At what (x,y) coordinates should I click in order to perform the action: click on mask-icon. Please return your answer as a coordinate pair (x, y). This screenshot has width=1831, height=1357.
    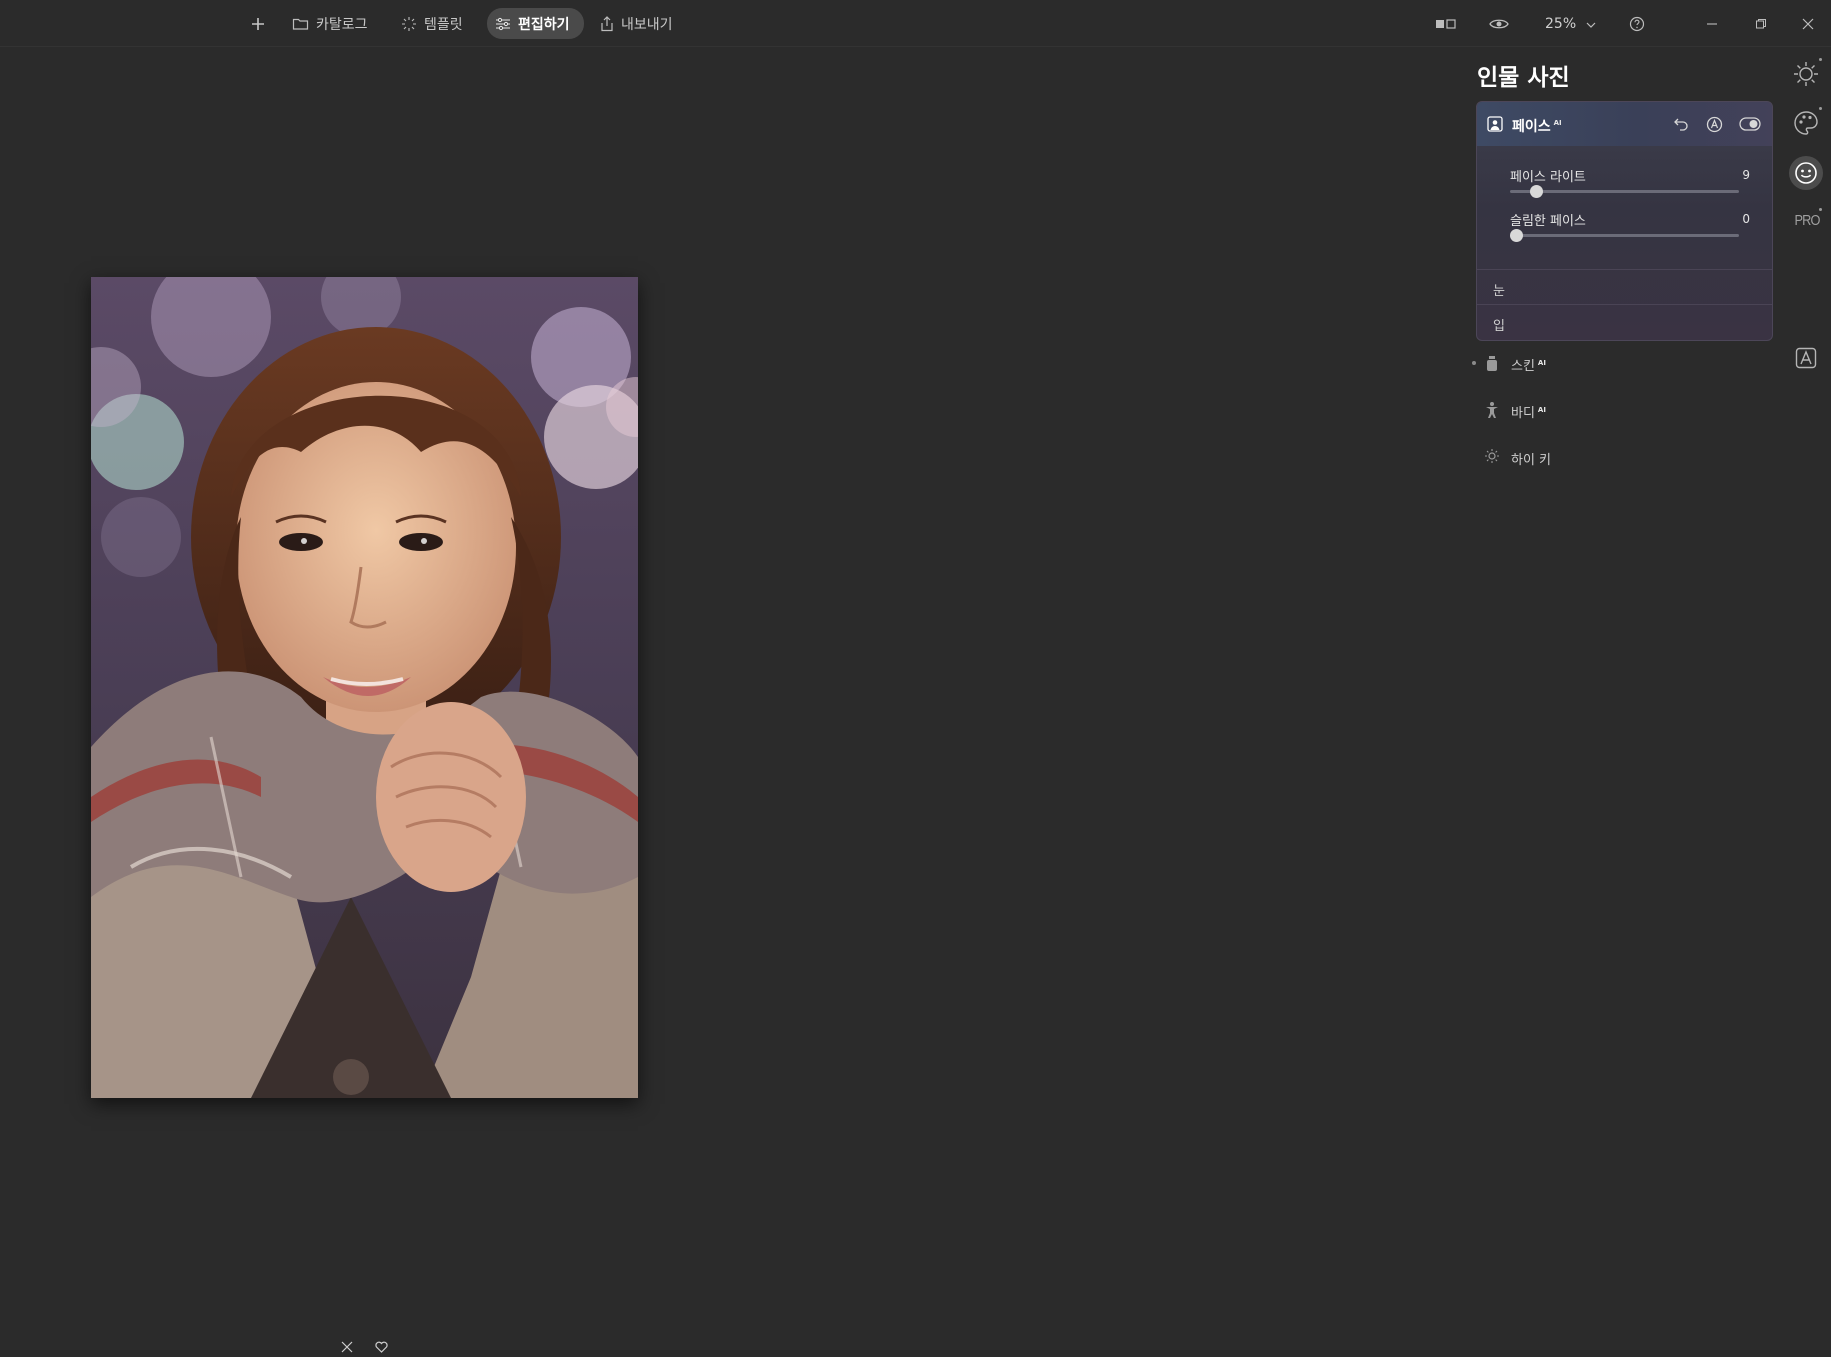
    Looking at the image, I should click on (1714, 124).